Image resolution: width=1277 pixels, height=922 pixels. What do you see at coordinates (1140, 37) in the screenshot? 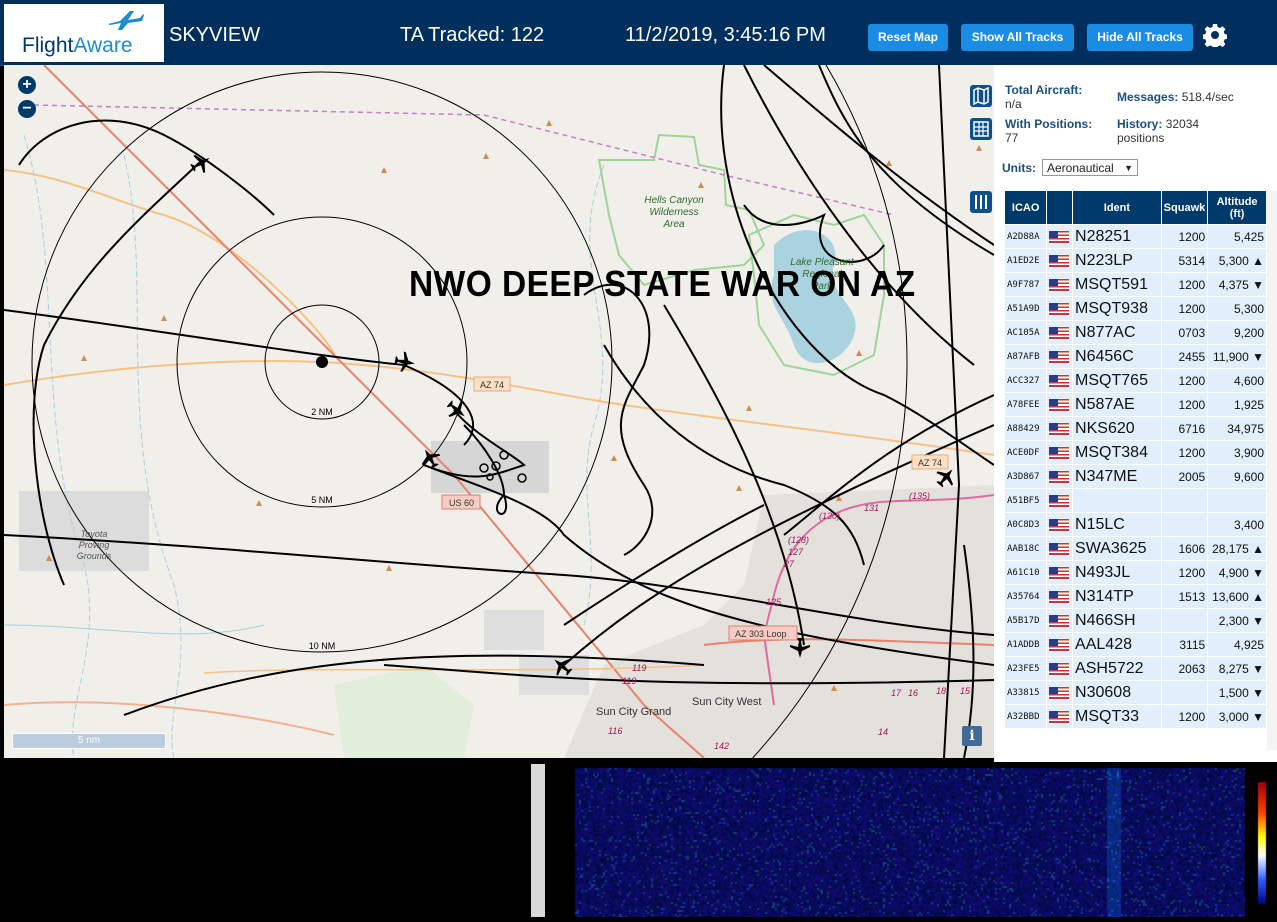
I see `hide-all-tracks-button: Hide All Tracks` at bounding box center [1140, 37].